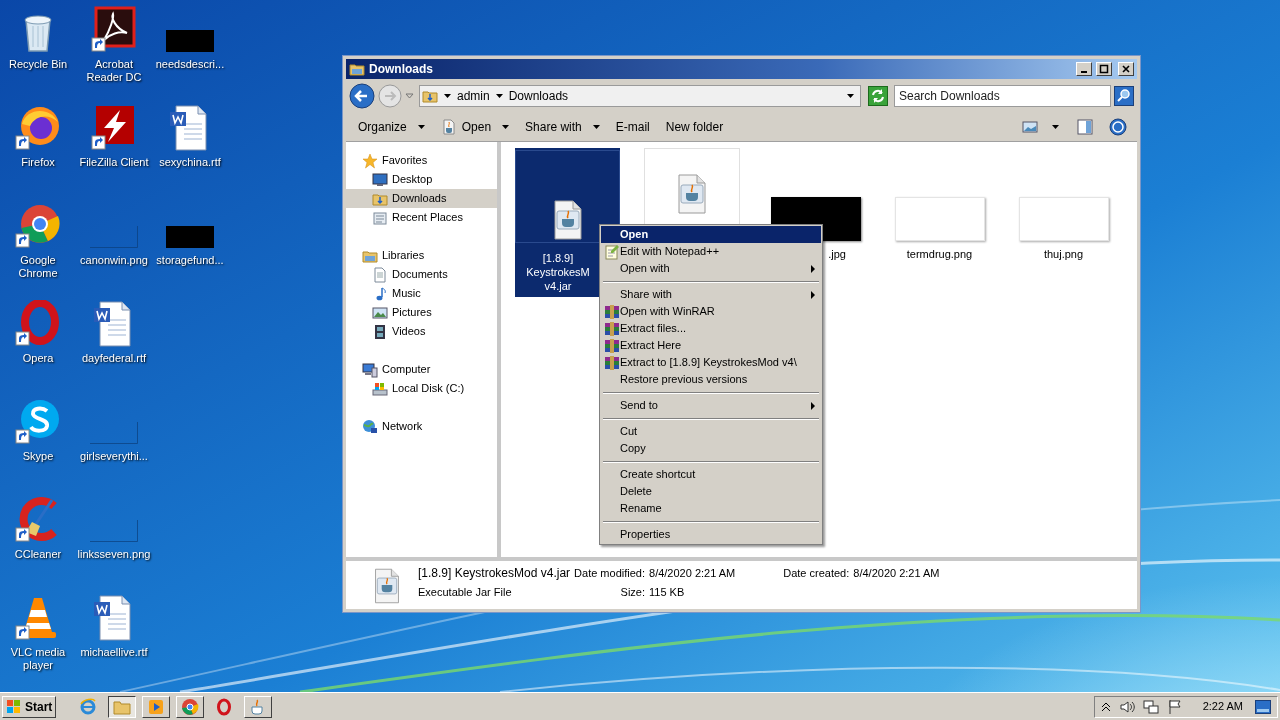 This screenshot has width=1280, height=720. I want to click on drive-icon, so click(380, 388).